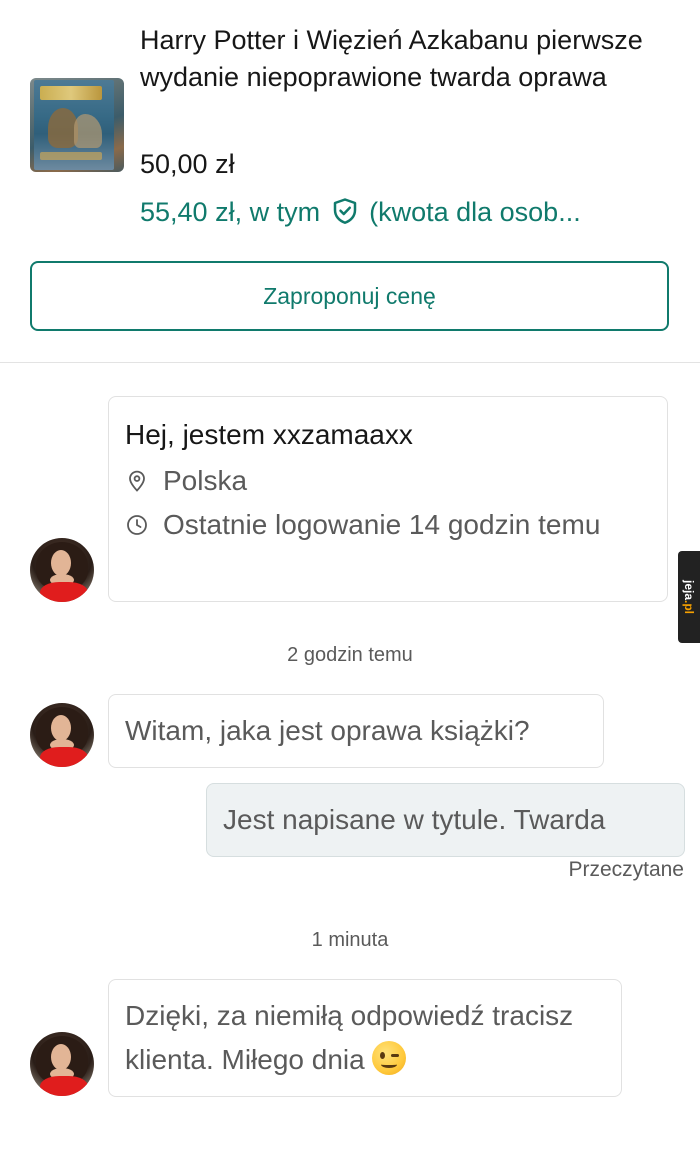 The image size is (700, 1170). What do you see at coordinates (187, 164) in the screenshot?
I see `listing-price: 50,00 zł` at bounding box center [187, 164].